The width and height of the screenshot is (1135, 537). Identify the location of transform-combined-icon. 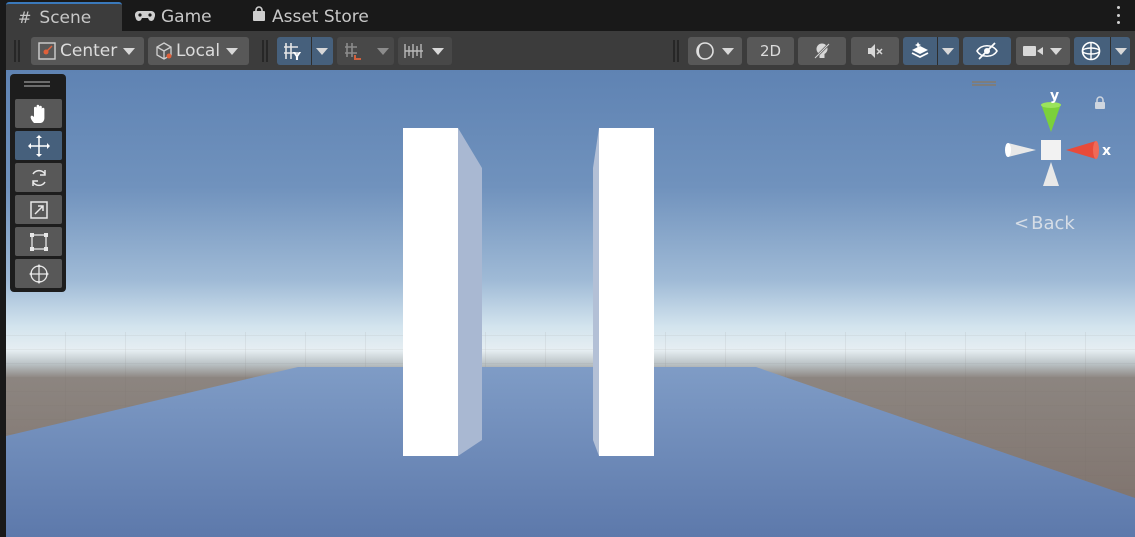
(39, 274).